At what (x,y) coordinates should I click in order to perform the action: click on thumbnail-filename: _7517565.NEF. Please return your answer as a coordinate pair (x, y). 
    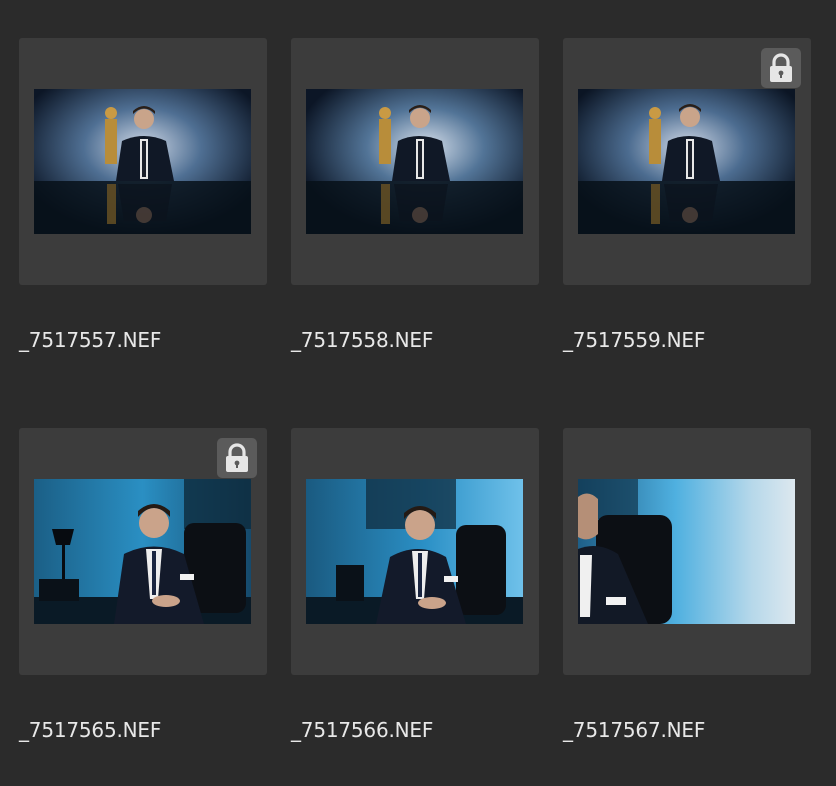
    Looking at the image, I should click on (90, 730).